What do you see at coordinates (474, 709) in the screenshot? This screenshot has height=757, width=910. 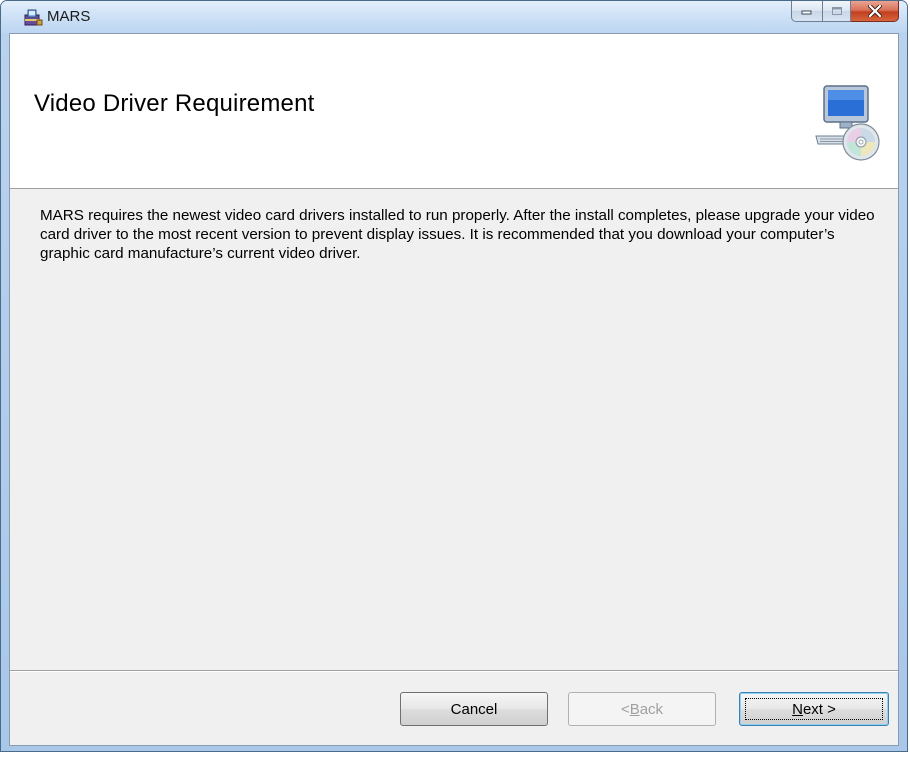 I see `cancel-button: Cancel` at bounding box center [474, 709].